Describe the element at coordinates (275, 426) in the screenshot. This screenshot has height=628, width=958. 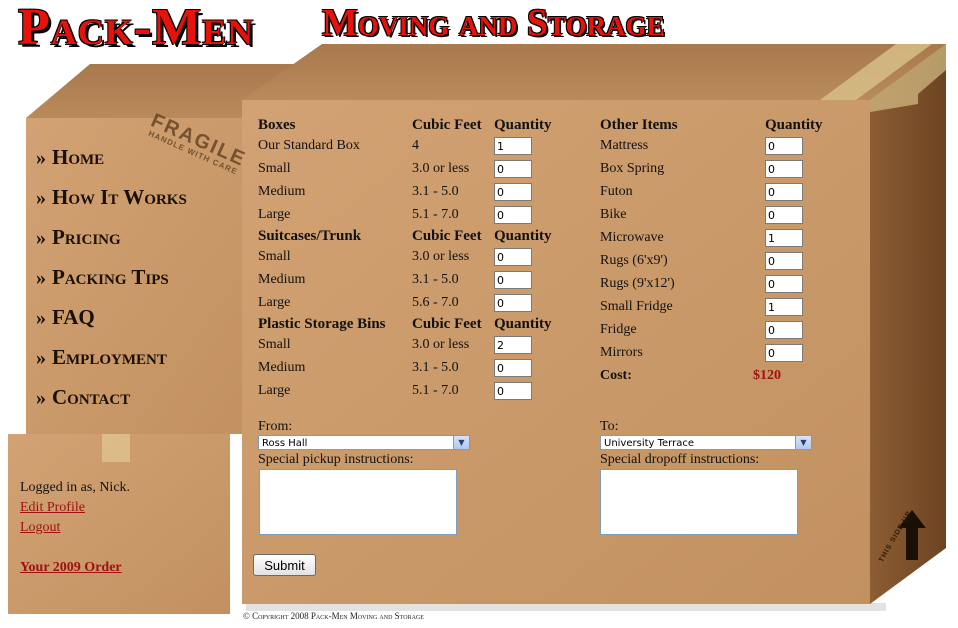
I see `from-label: From:` at that location.